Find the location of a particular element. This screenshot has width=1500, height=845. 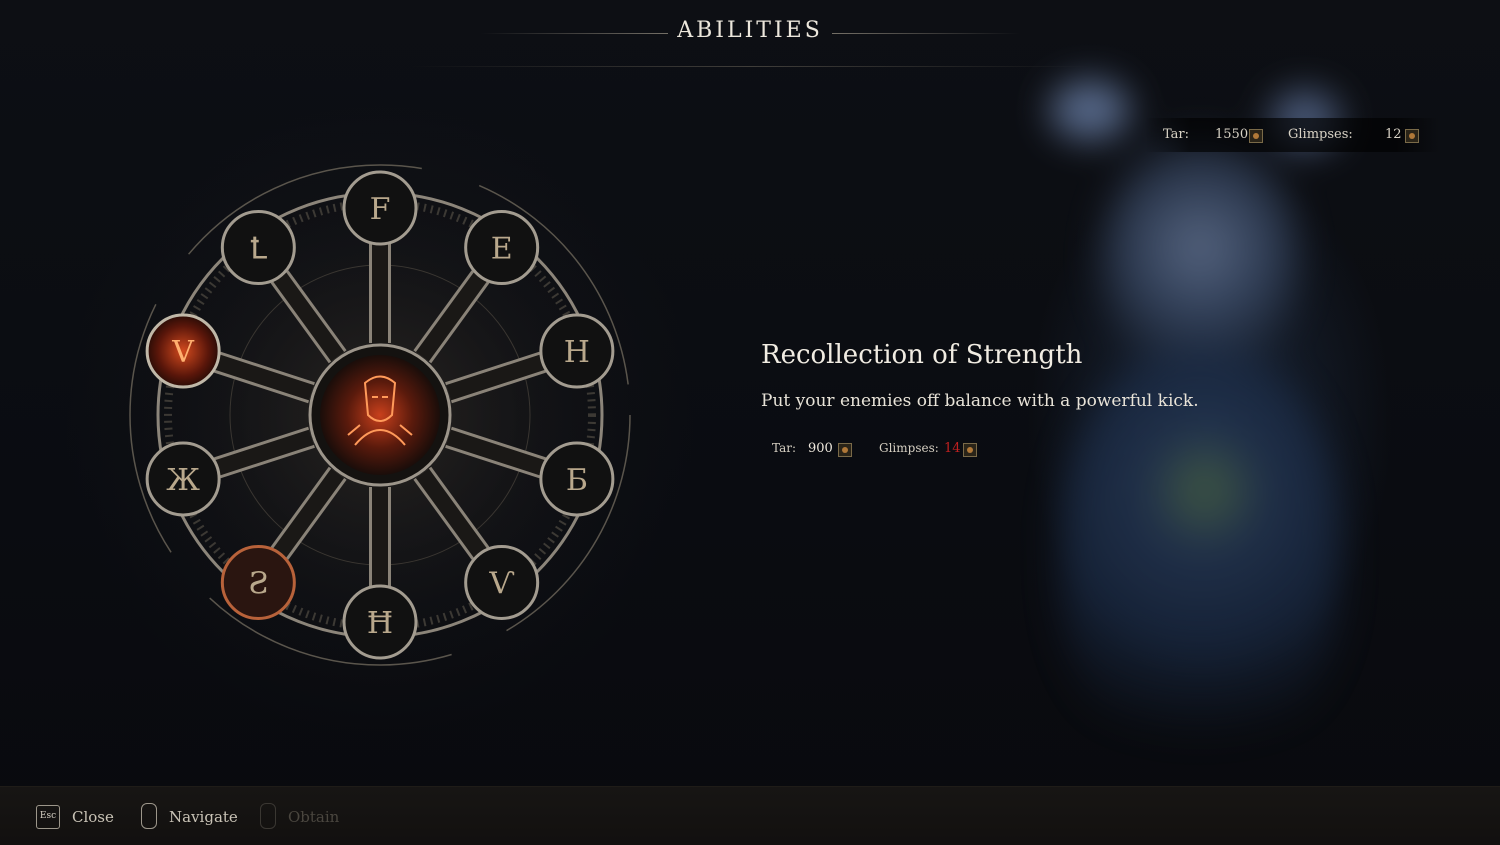

mouse-icon is located at coordinates (149, 816).